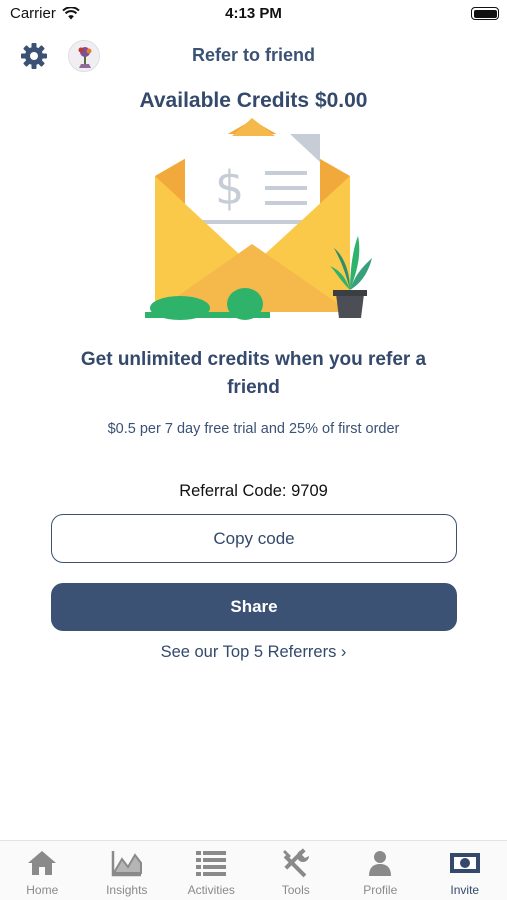  I want to click on envelope-illustration: $, so click(258, 219).